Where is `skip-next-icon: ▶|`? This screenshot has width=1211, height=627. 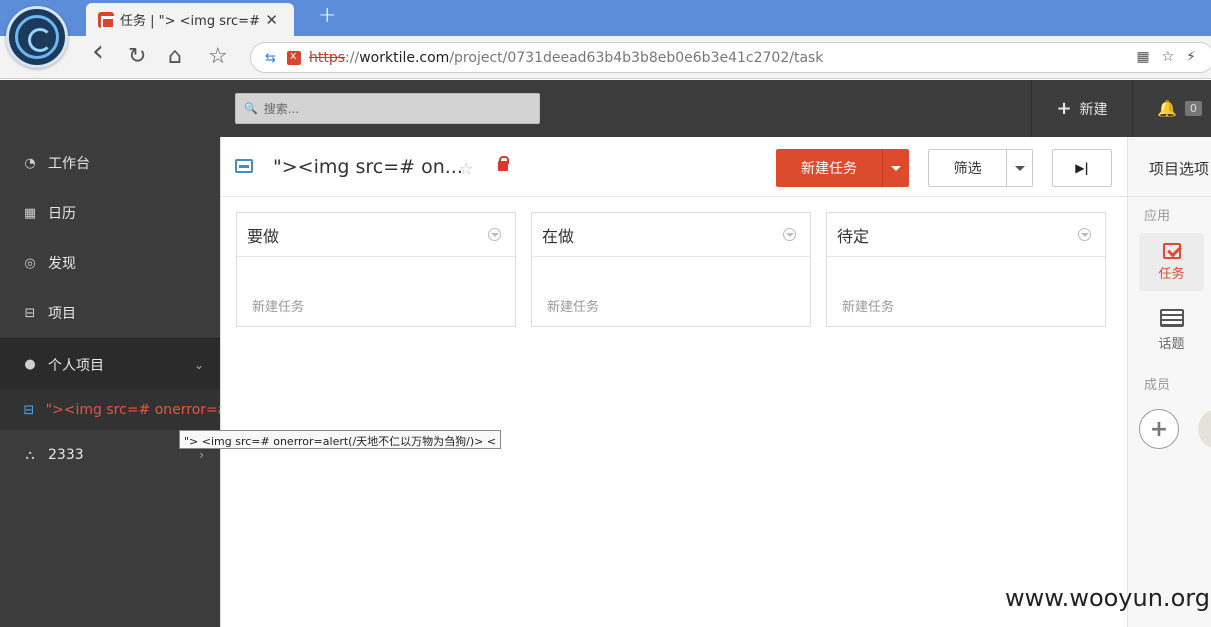
skip-next-icon: ▶| is located at coordinates (1082, 168).